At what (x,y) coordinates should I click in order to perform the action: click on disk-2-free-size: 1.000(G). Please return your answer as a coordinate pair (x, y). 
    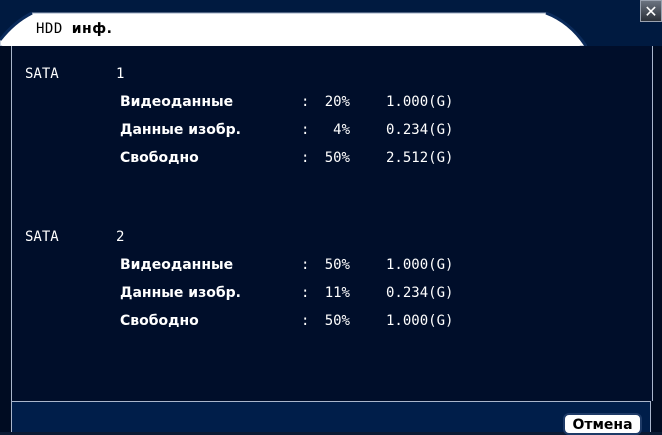
    Looking at the image, I should click on (420, 321).